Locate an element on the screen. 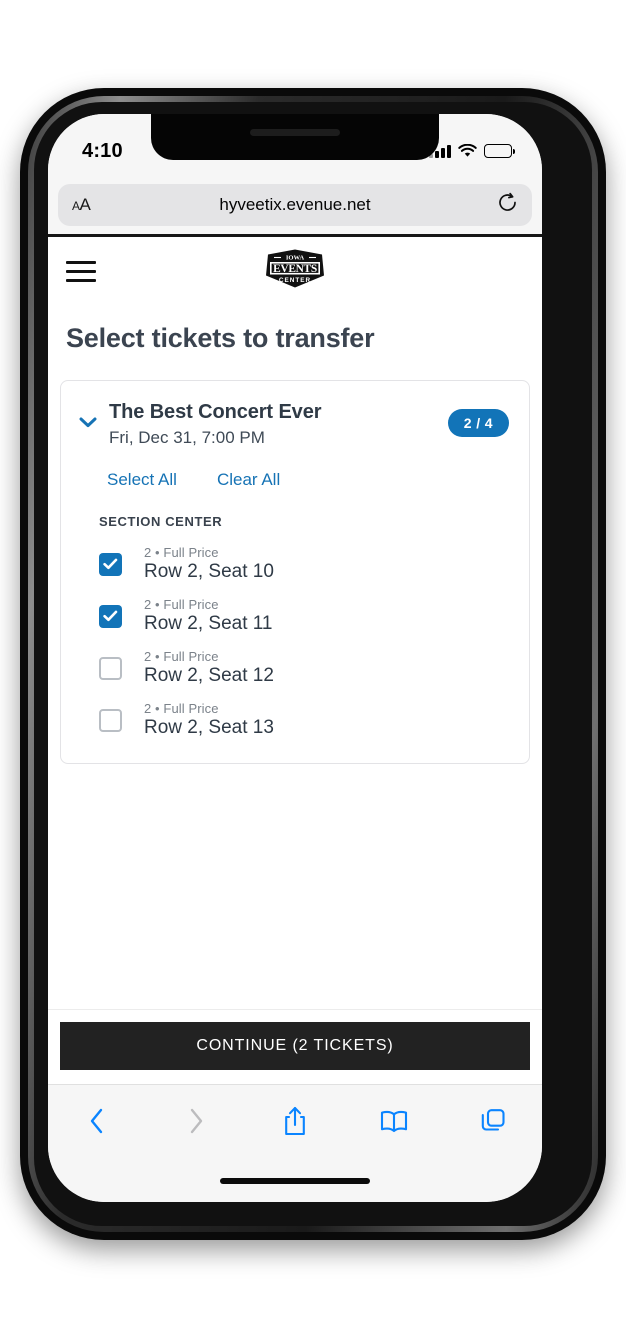 This screenshot has width=626, height=1339. browser-url-bar-container: AA hyveetix.evenue.net is located at coordinates (295, 205).